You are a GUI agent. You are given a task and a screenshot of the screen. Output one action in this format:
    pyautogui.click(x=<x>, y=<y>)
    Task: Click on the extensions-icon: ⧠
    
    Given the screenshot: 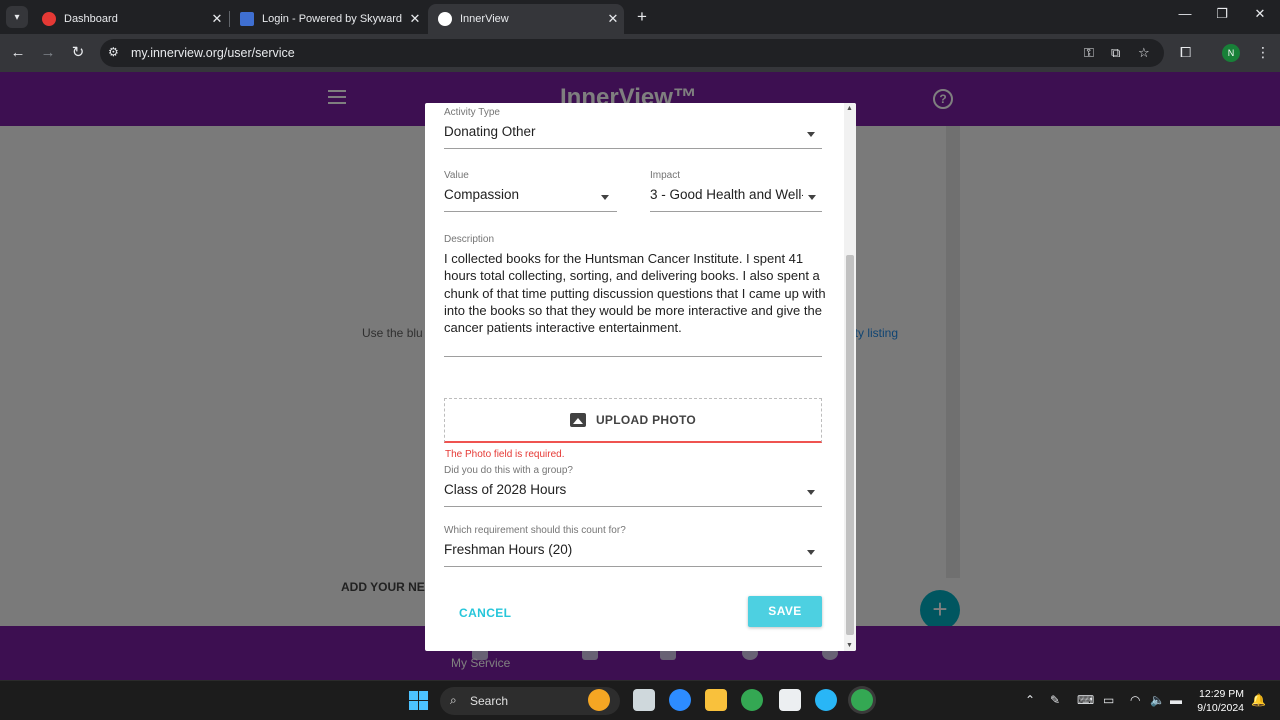 What is the action you would take?
    pyautogui.click(x=1185, y=52)
    